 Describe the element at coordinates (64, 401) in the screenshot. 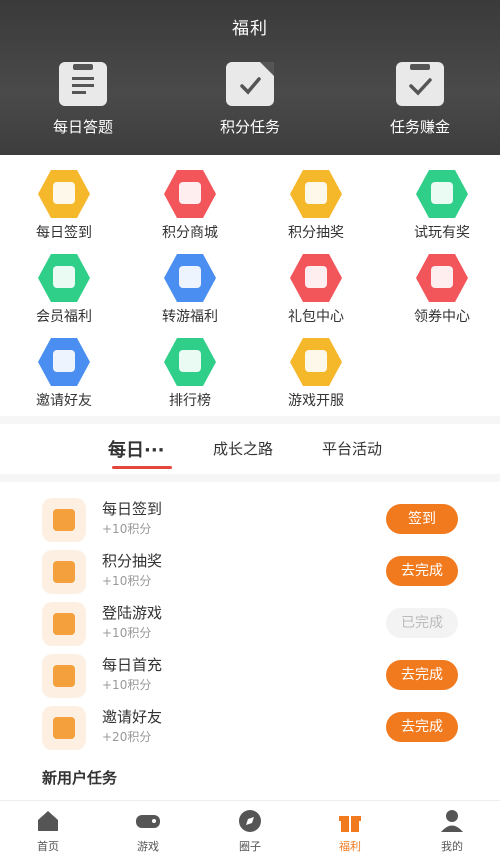

I see `grid-item-label: 邀请好友` at that location.